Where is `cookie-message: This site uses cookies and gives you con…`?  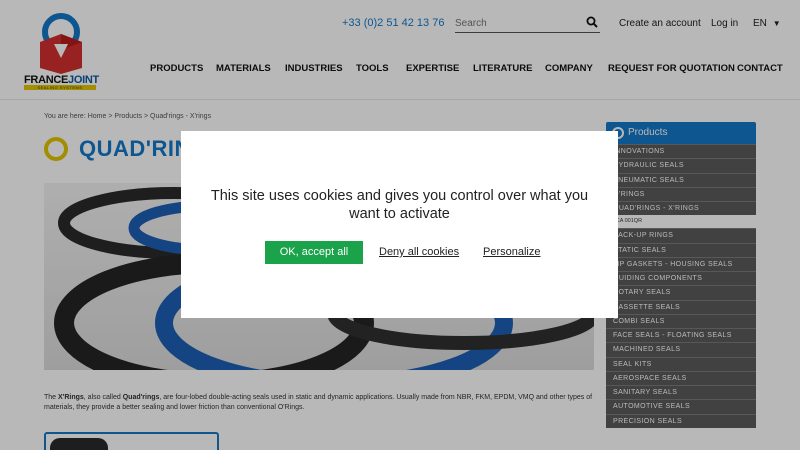
cookie-message: This site uses cookies and gives you con… is located at coordinates (399, 205).